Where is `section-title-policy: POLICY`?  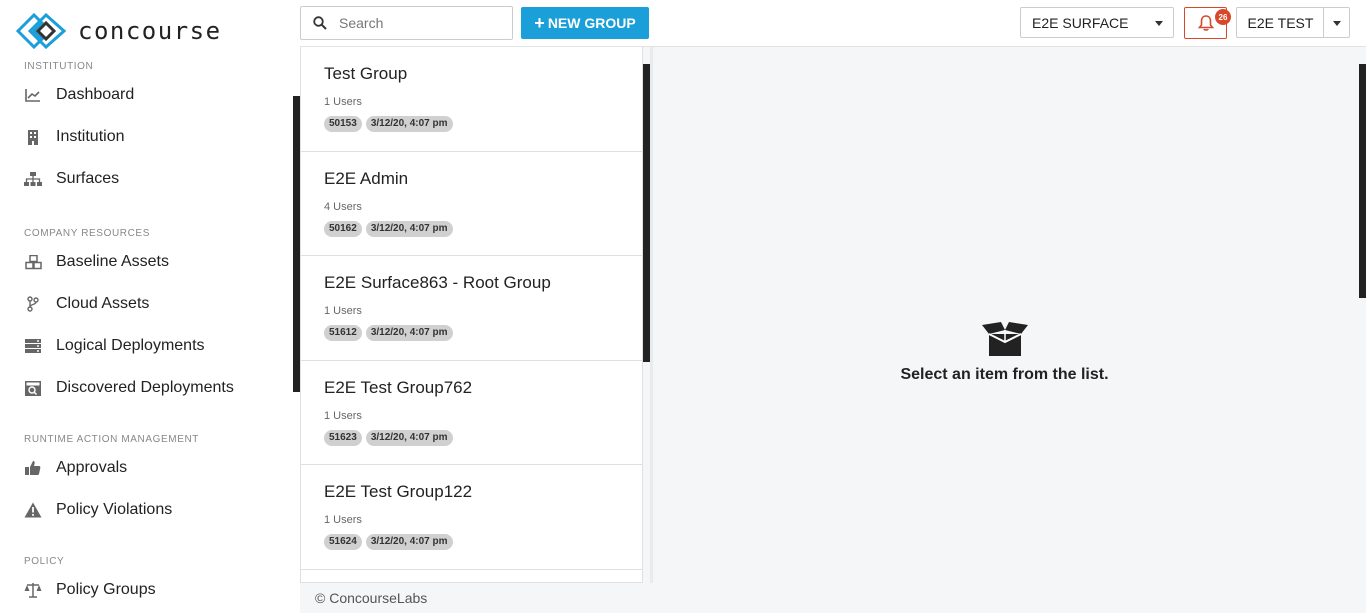
section-title-policy: POLICY is located at coordinates (44, 561).